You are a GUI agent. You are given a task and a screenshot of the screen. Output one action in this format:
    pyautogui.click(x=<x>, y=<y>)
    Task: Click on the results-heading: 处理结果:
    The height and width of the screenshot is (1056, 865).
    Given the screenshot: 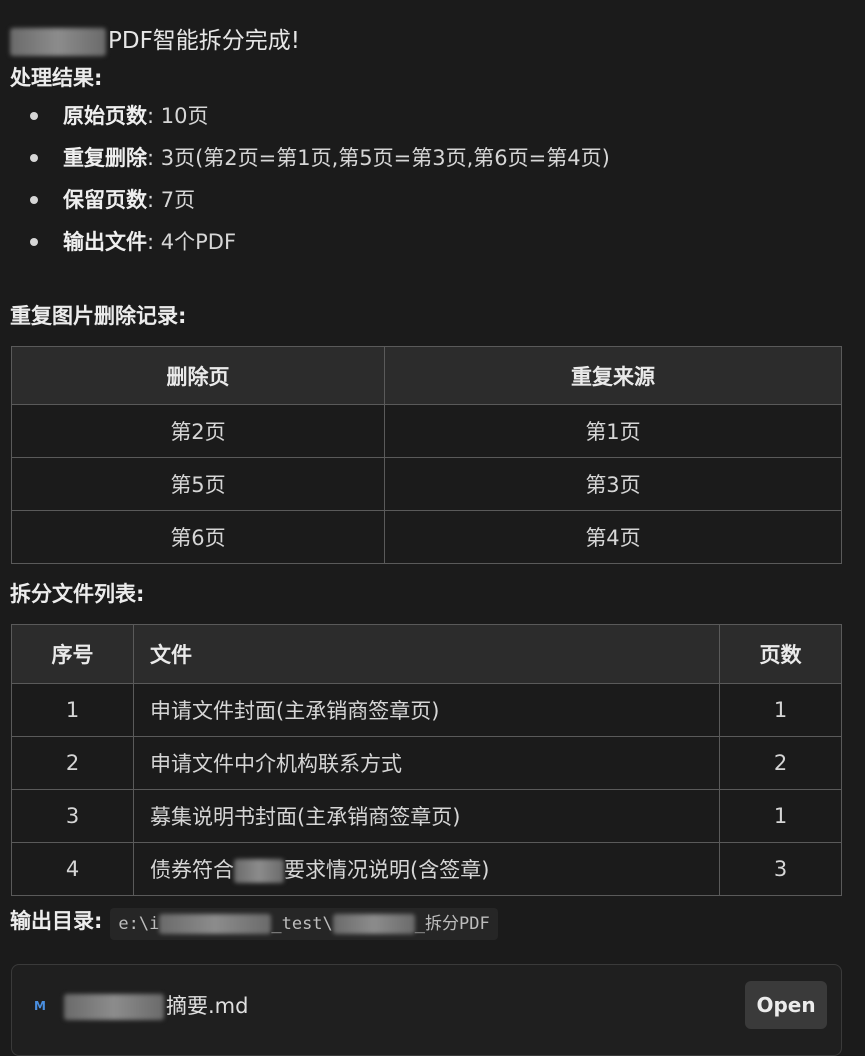 What is the action you would take?
    pyautogui.click(x=56, y=78)
    